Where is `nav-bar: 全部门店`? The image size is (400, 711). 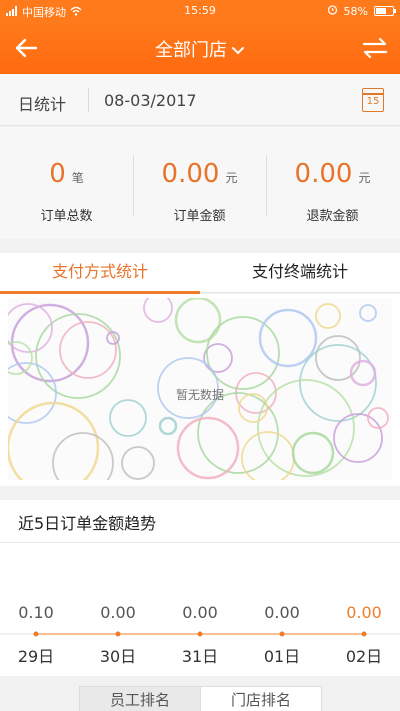 nav-bar: 全部门店 is located at coordinates (200, 48).